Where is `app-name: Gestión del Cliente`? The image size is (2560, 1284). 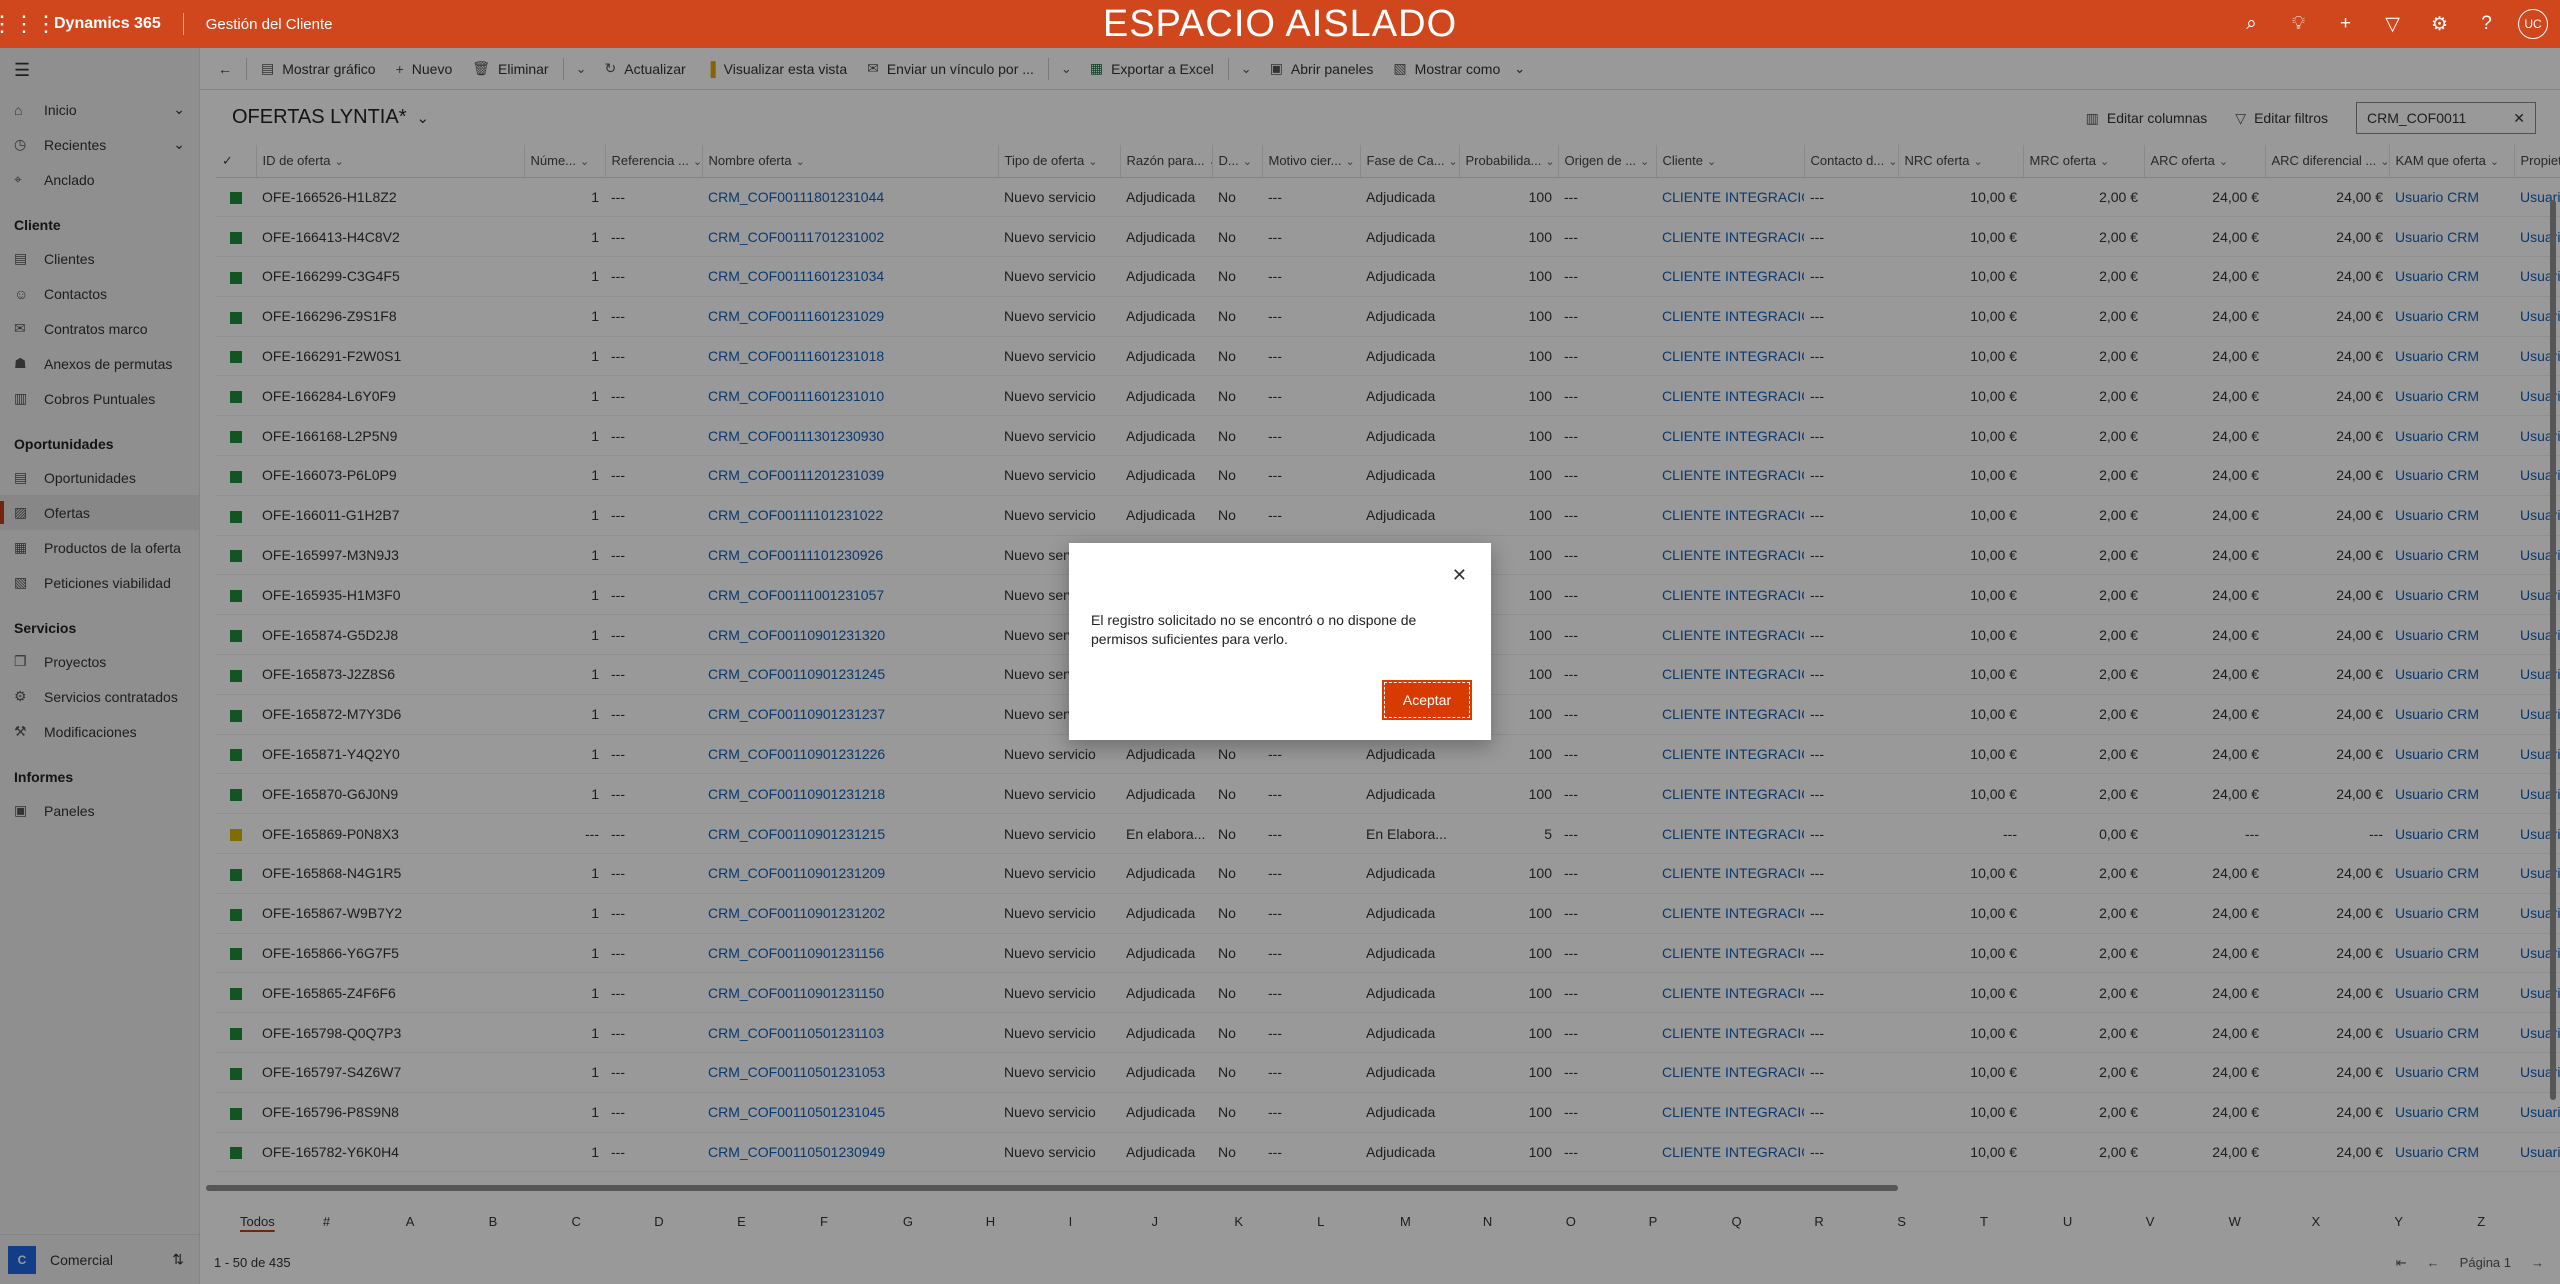
app-name: Gestión del Cliente is located at coordinates (269, 24).